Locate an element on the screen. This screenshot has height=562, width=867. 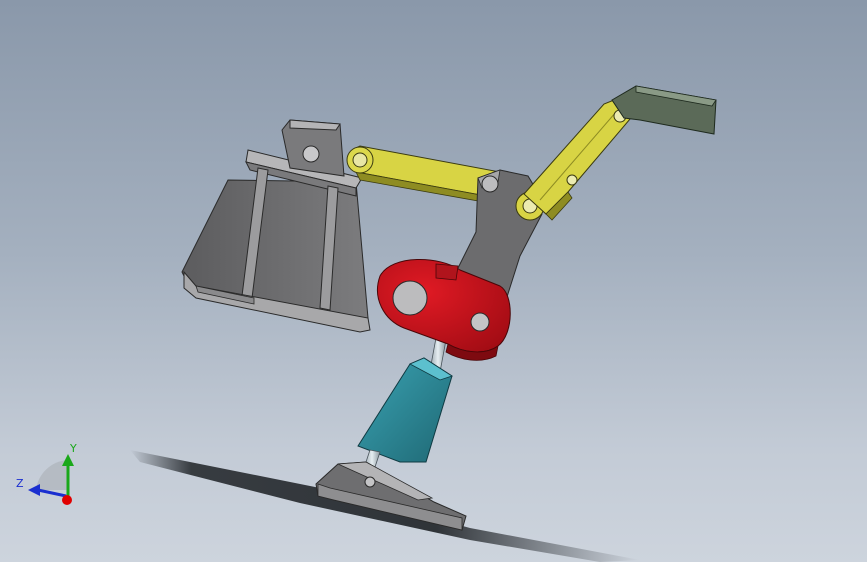
triad-y-label: Y is located at coordinates (73, 448).